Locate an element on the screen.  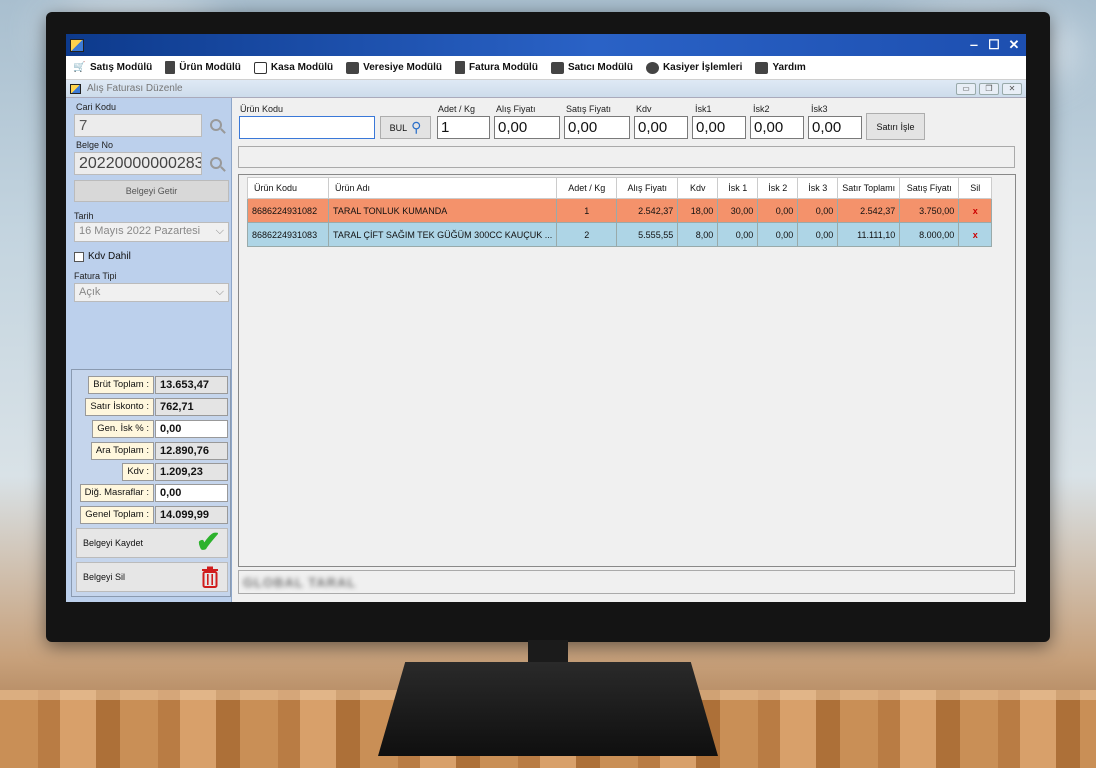
cell-urun-kodu: 8686224931082 is located at coordinates (288, 210).